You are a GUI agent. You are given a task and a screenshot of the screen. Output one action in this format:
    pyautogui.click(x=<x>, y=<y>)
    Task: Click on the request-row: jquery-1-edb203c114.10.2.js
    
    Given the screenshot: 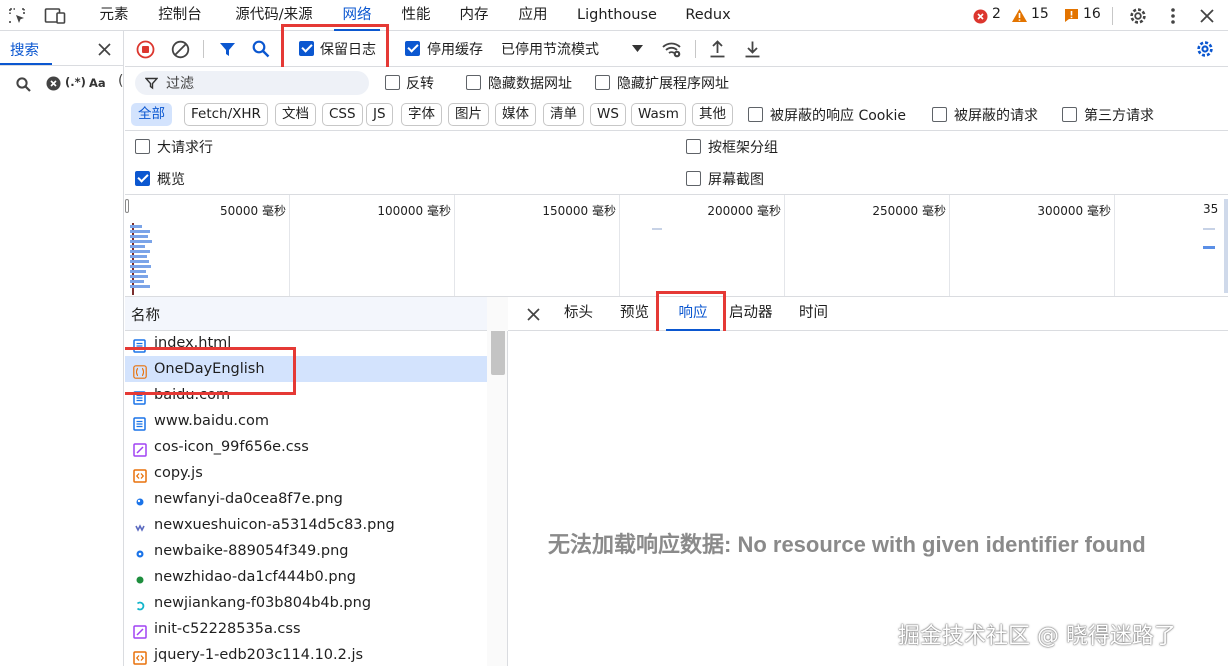 What is the action you would take?
    pyautogui.click(x=306, y=654)
    